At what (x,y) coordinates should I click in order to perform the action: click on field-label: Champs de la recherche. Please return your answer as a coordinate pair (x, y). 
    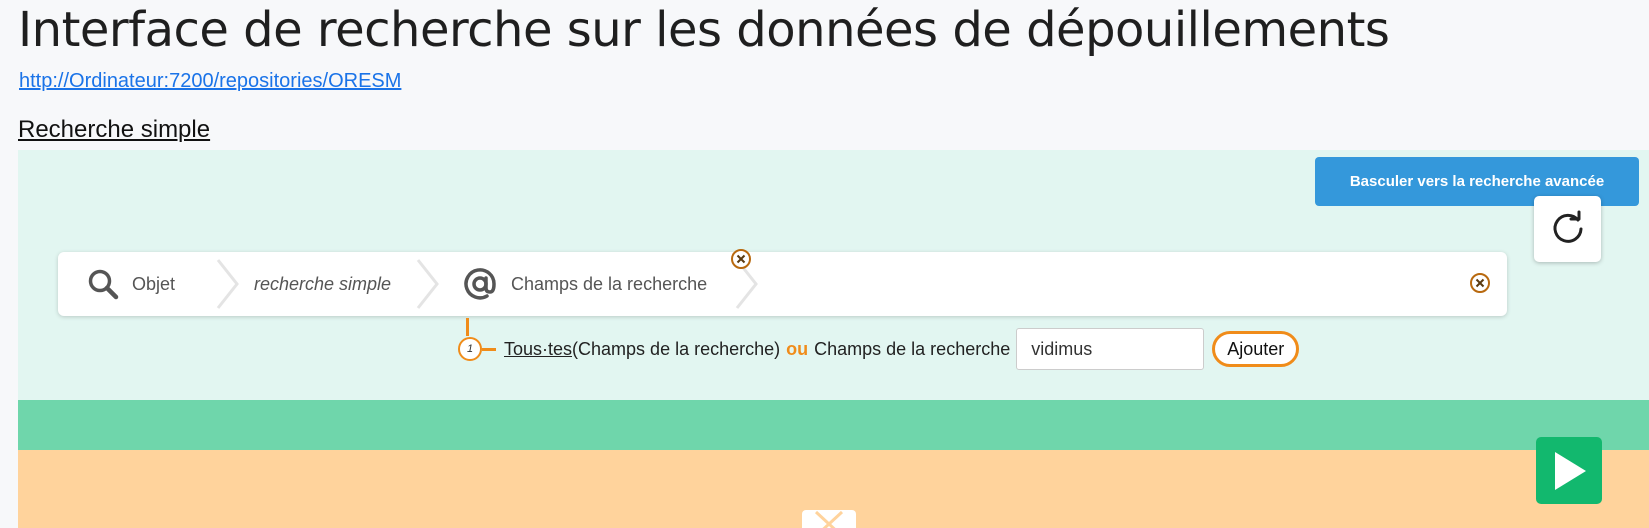
    Looking at the image, I should click on (912, 348).